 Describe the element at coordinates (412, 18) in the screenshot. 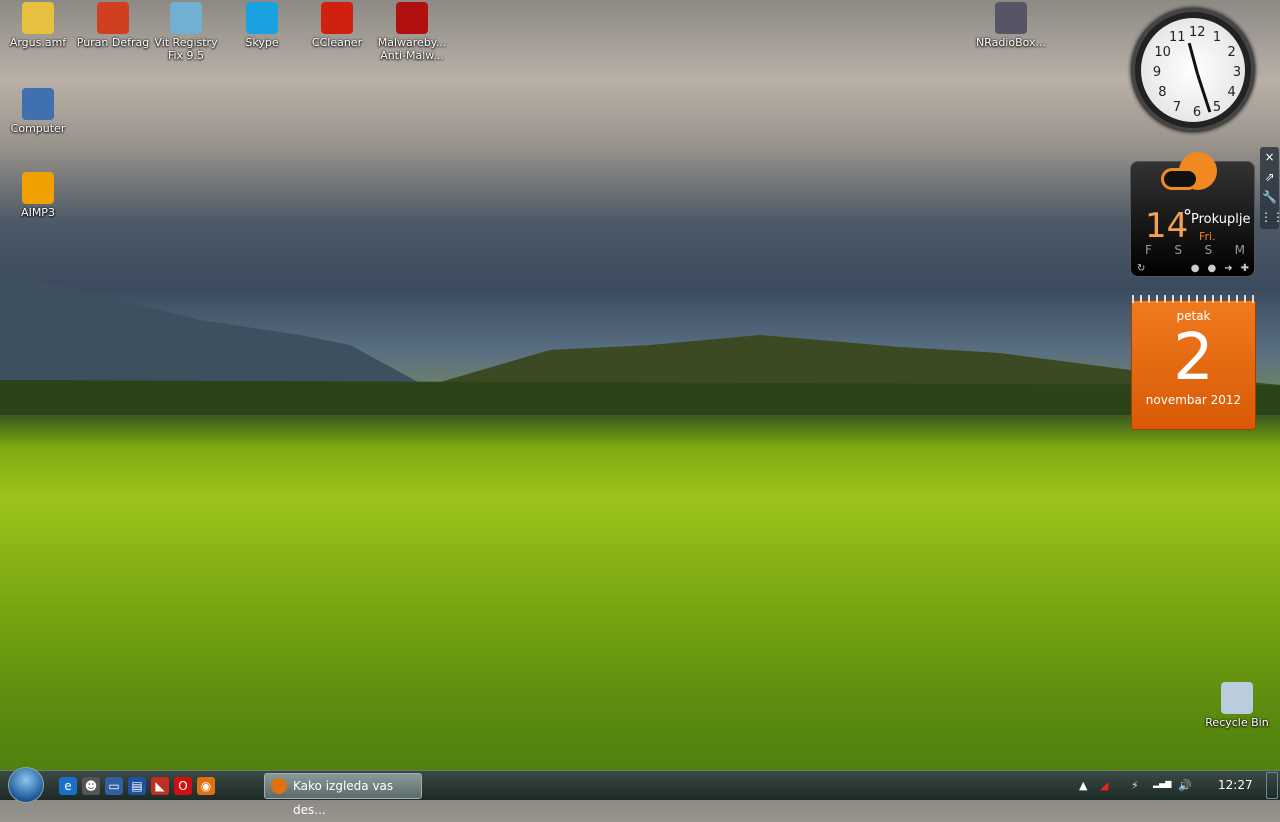

I see `malwarebytes-icon` at that location.